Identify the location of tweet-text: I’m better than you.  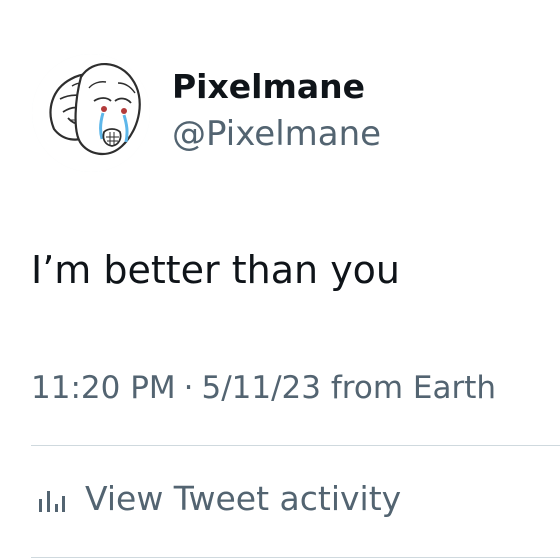
(216, 270).